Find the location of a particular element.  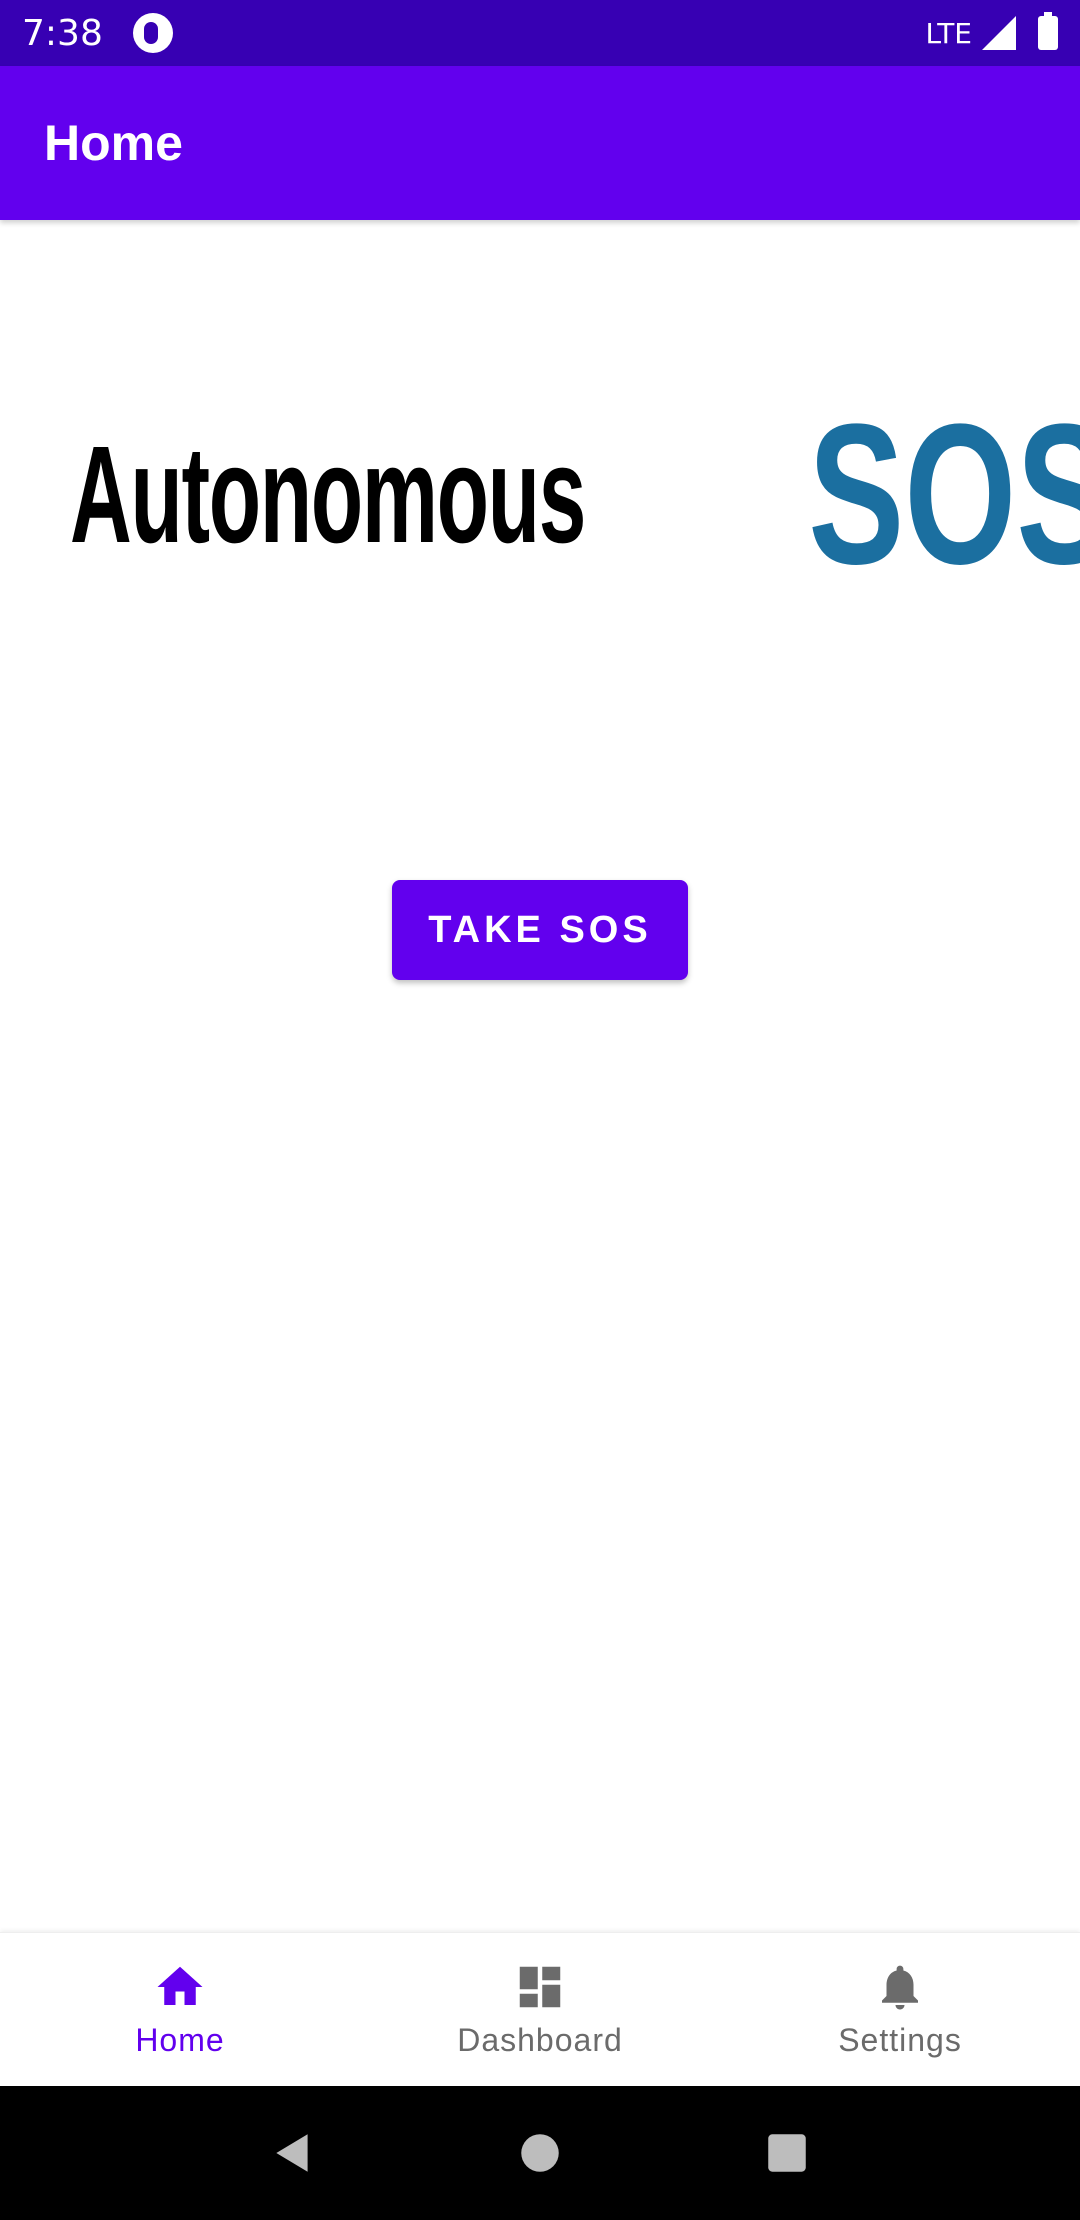

app-logo: Autonomous SOS is located at coordinates (575, 495).